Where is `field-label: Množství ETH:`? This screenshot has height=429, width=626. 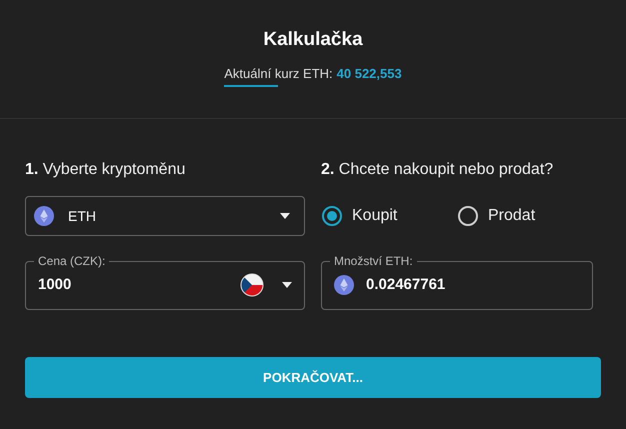 field-label: Množství ETH: is located at coordinates (373, 261).